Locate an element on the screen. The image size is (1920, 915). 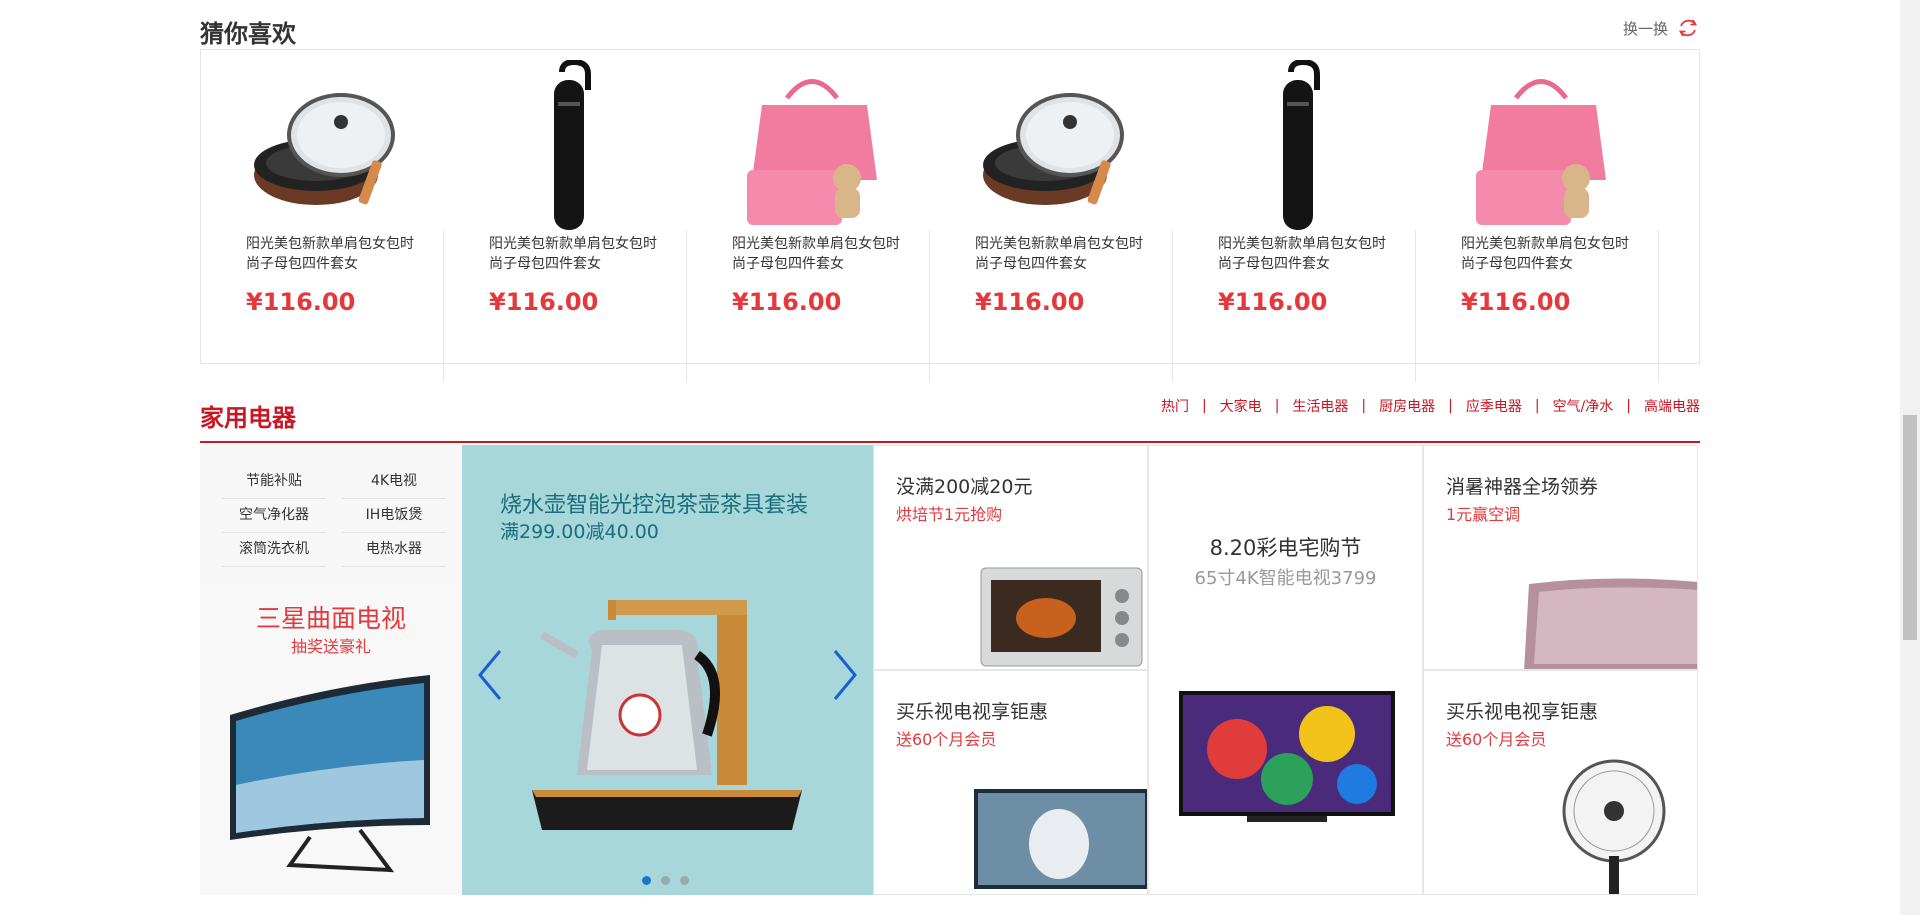
appliances-tabs: 热门 | 大家电 | 生活电器 | 厨房电器 | 应季电器 | 空气/净水 | 高端电器 is located at coordinates (1430, 406).